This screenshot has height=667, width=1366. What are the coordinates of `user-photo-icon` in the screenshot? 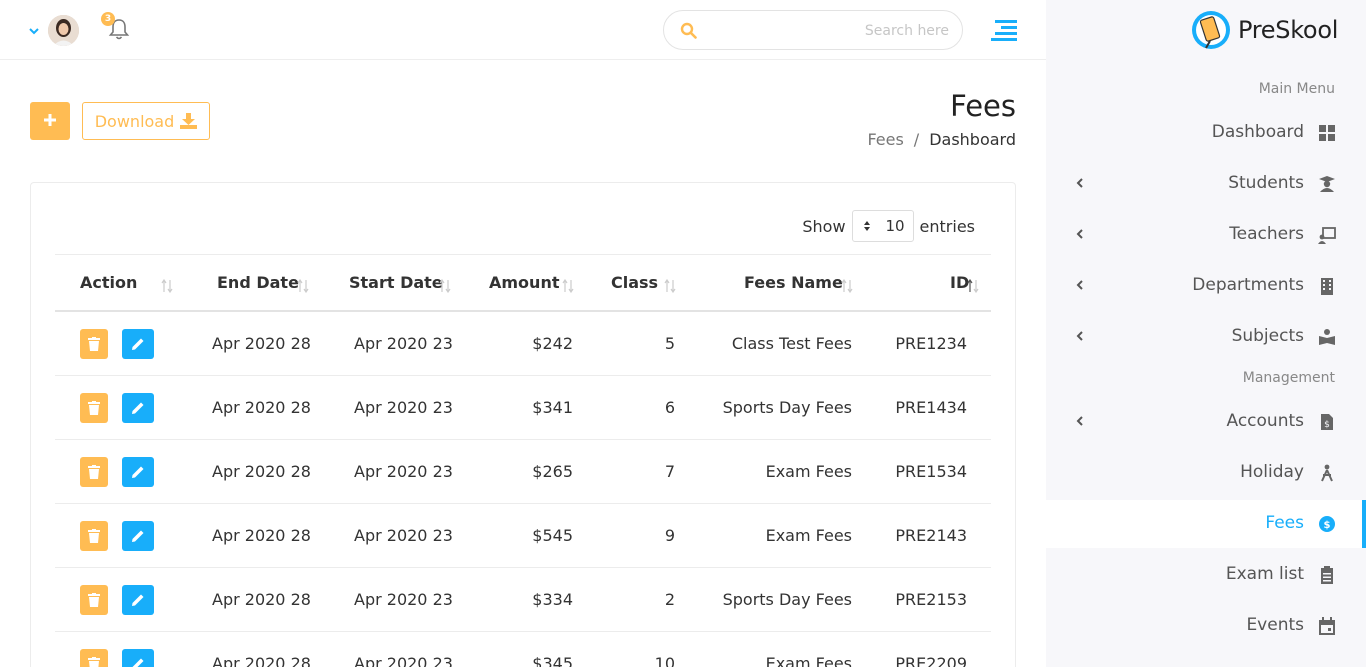 It's located at (63, 30).